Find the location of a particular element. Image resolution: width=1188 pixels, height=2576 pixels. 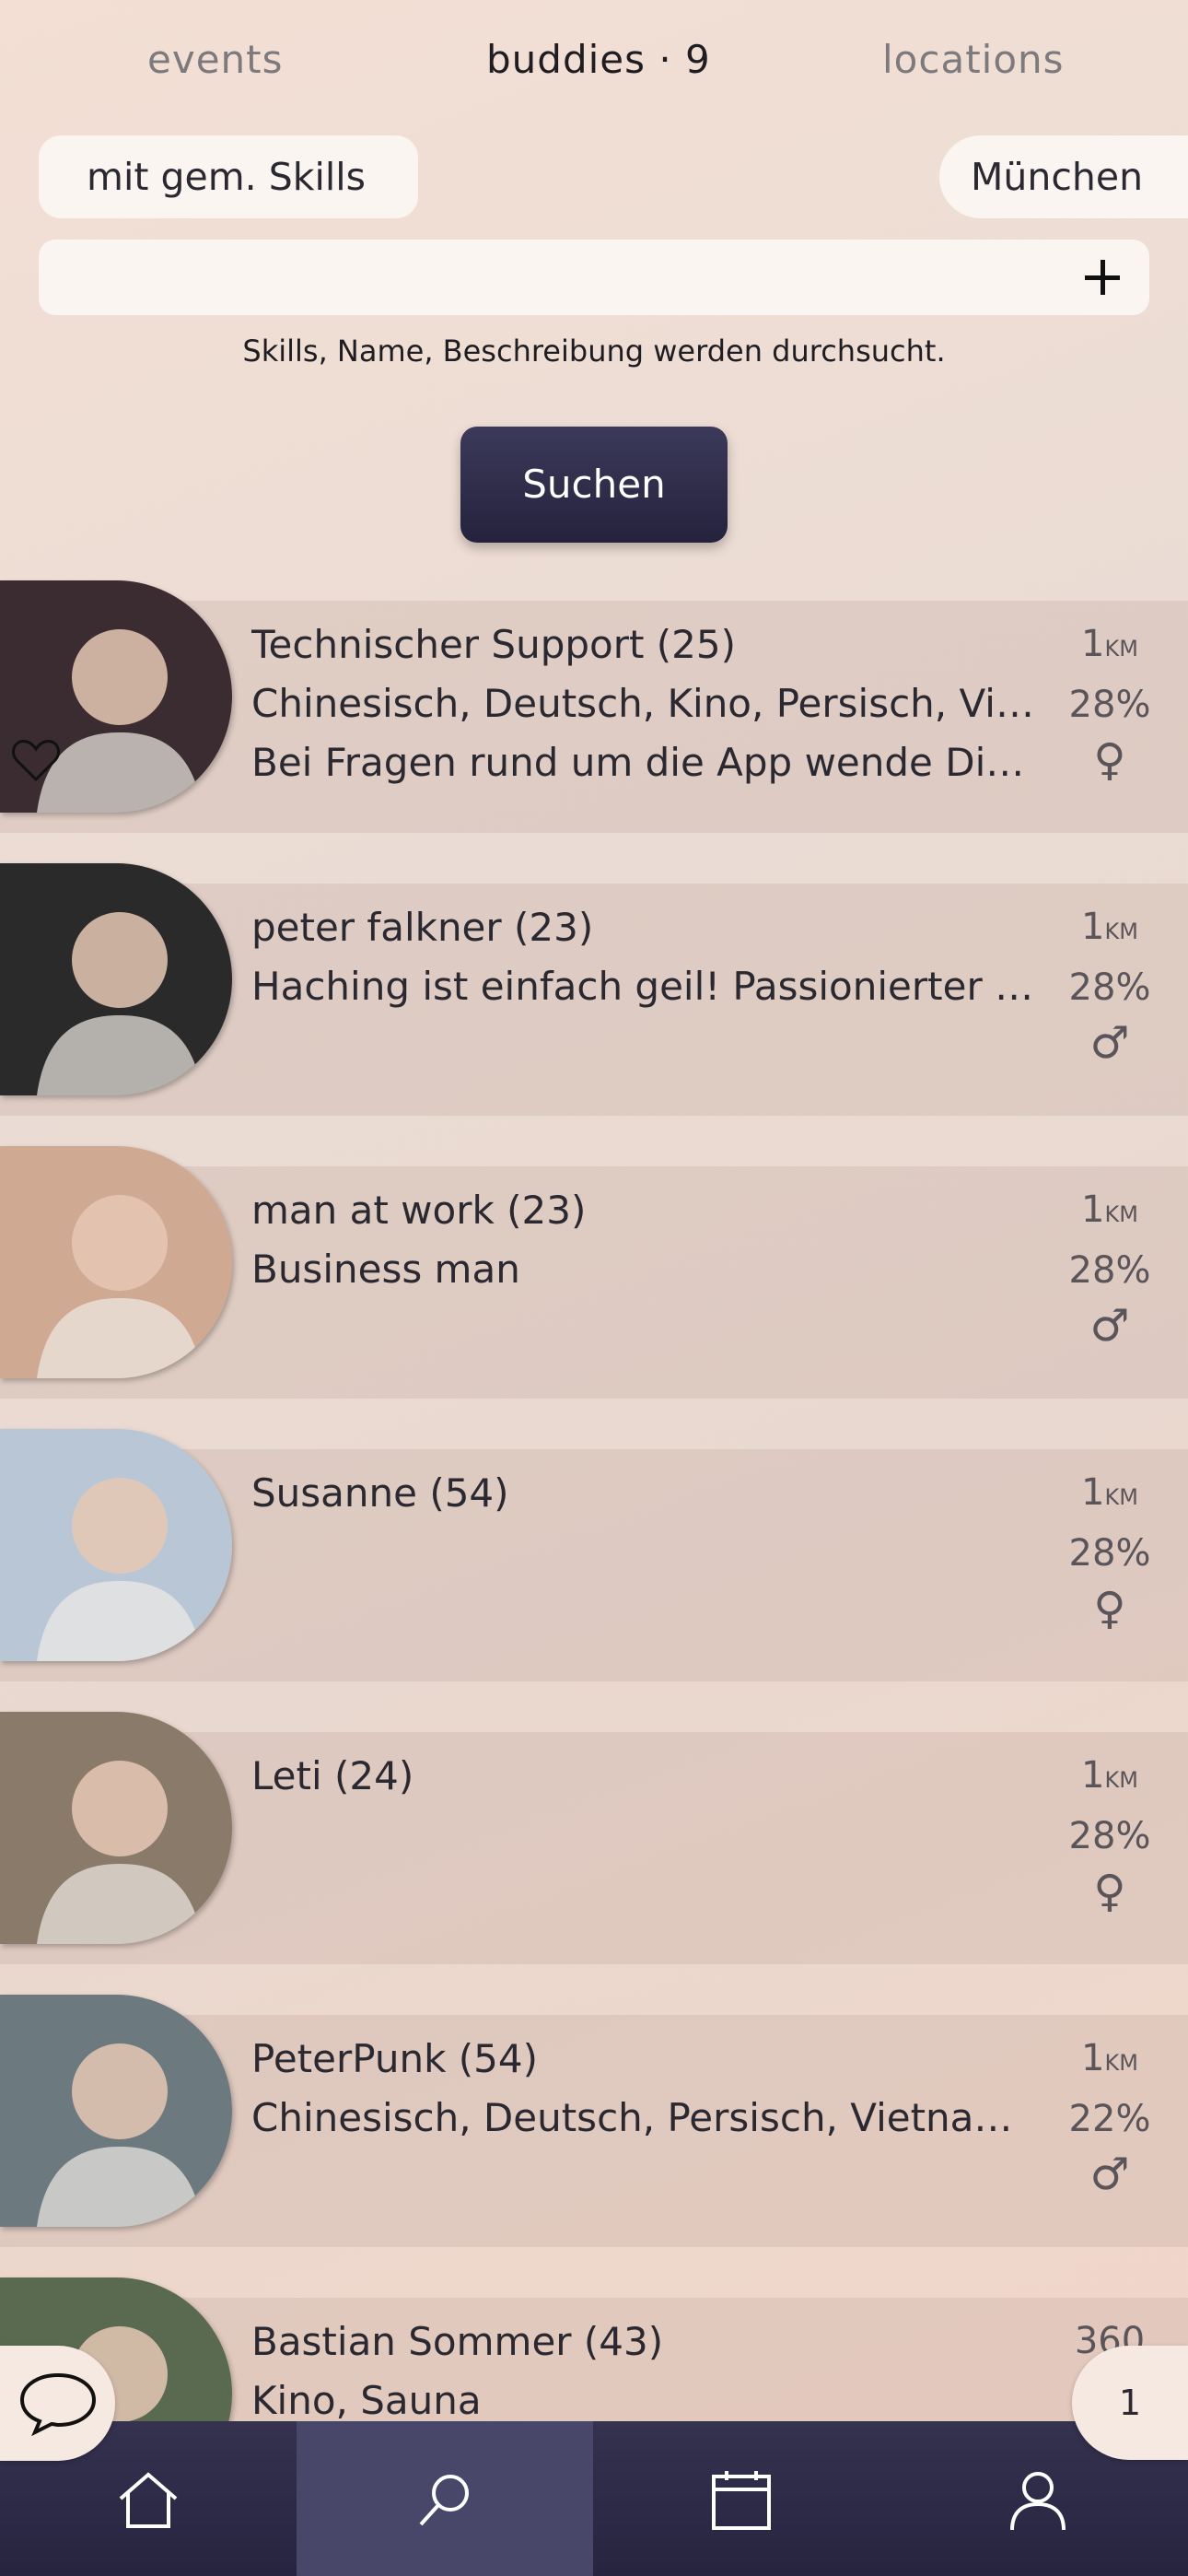

user-icon is located at coordinates (1038, 2501).